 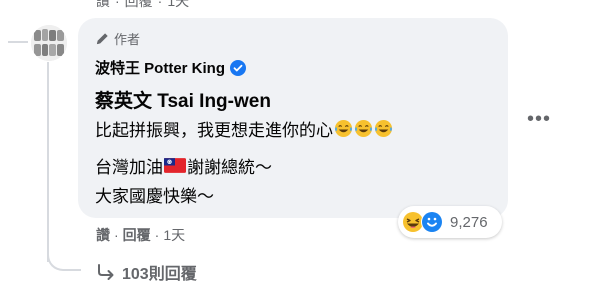 What do you see at coordinates (539, 119) in the screenshot?
I see `more-options-icon: •••` at bounding box center [539, 119].